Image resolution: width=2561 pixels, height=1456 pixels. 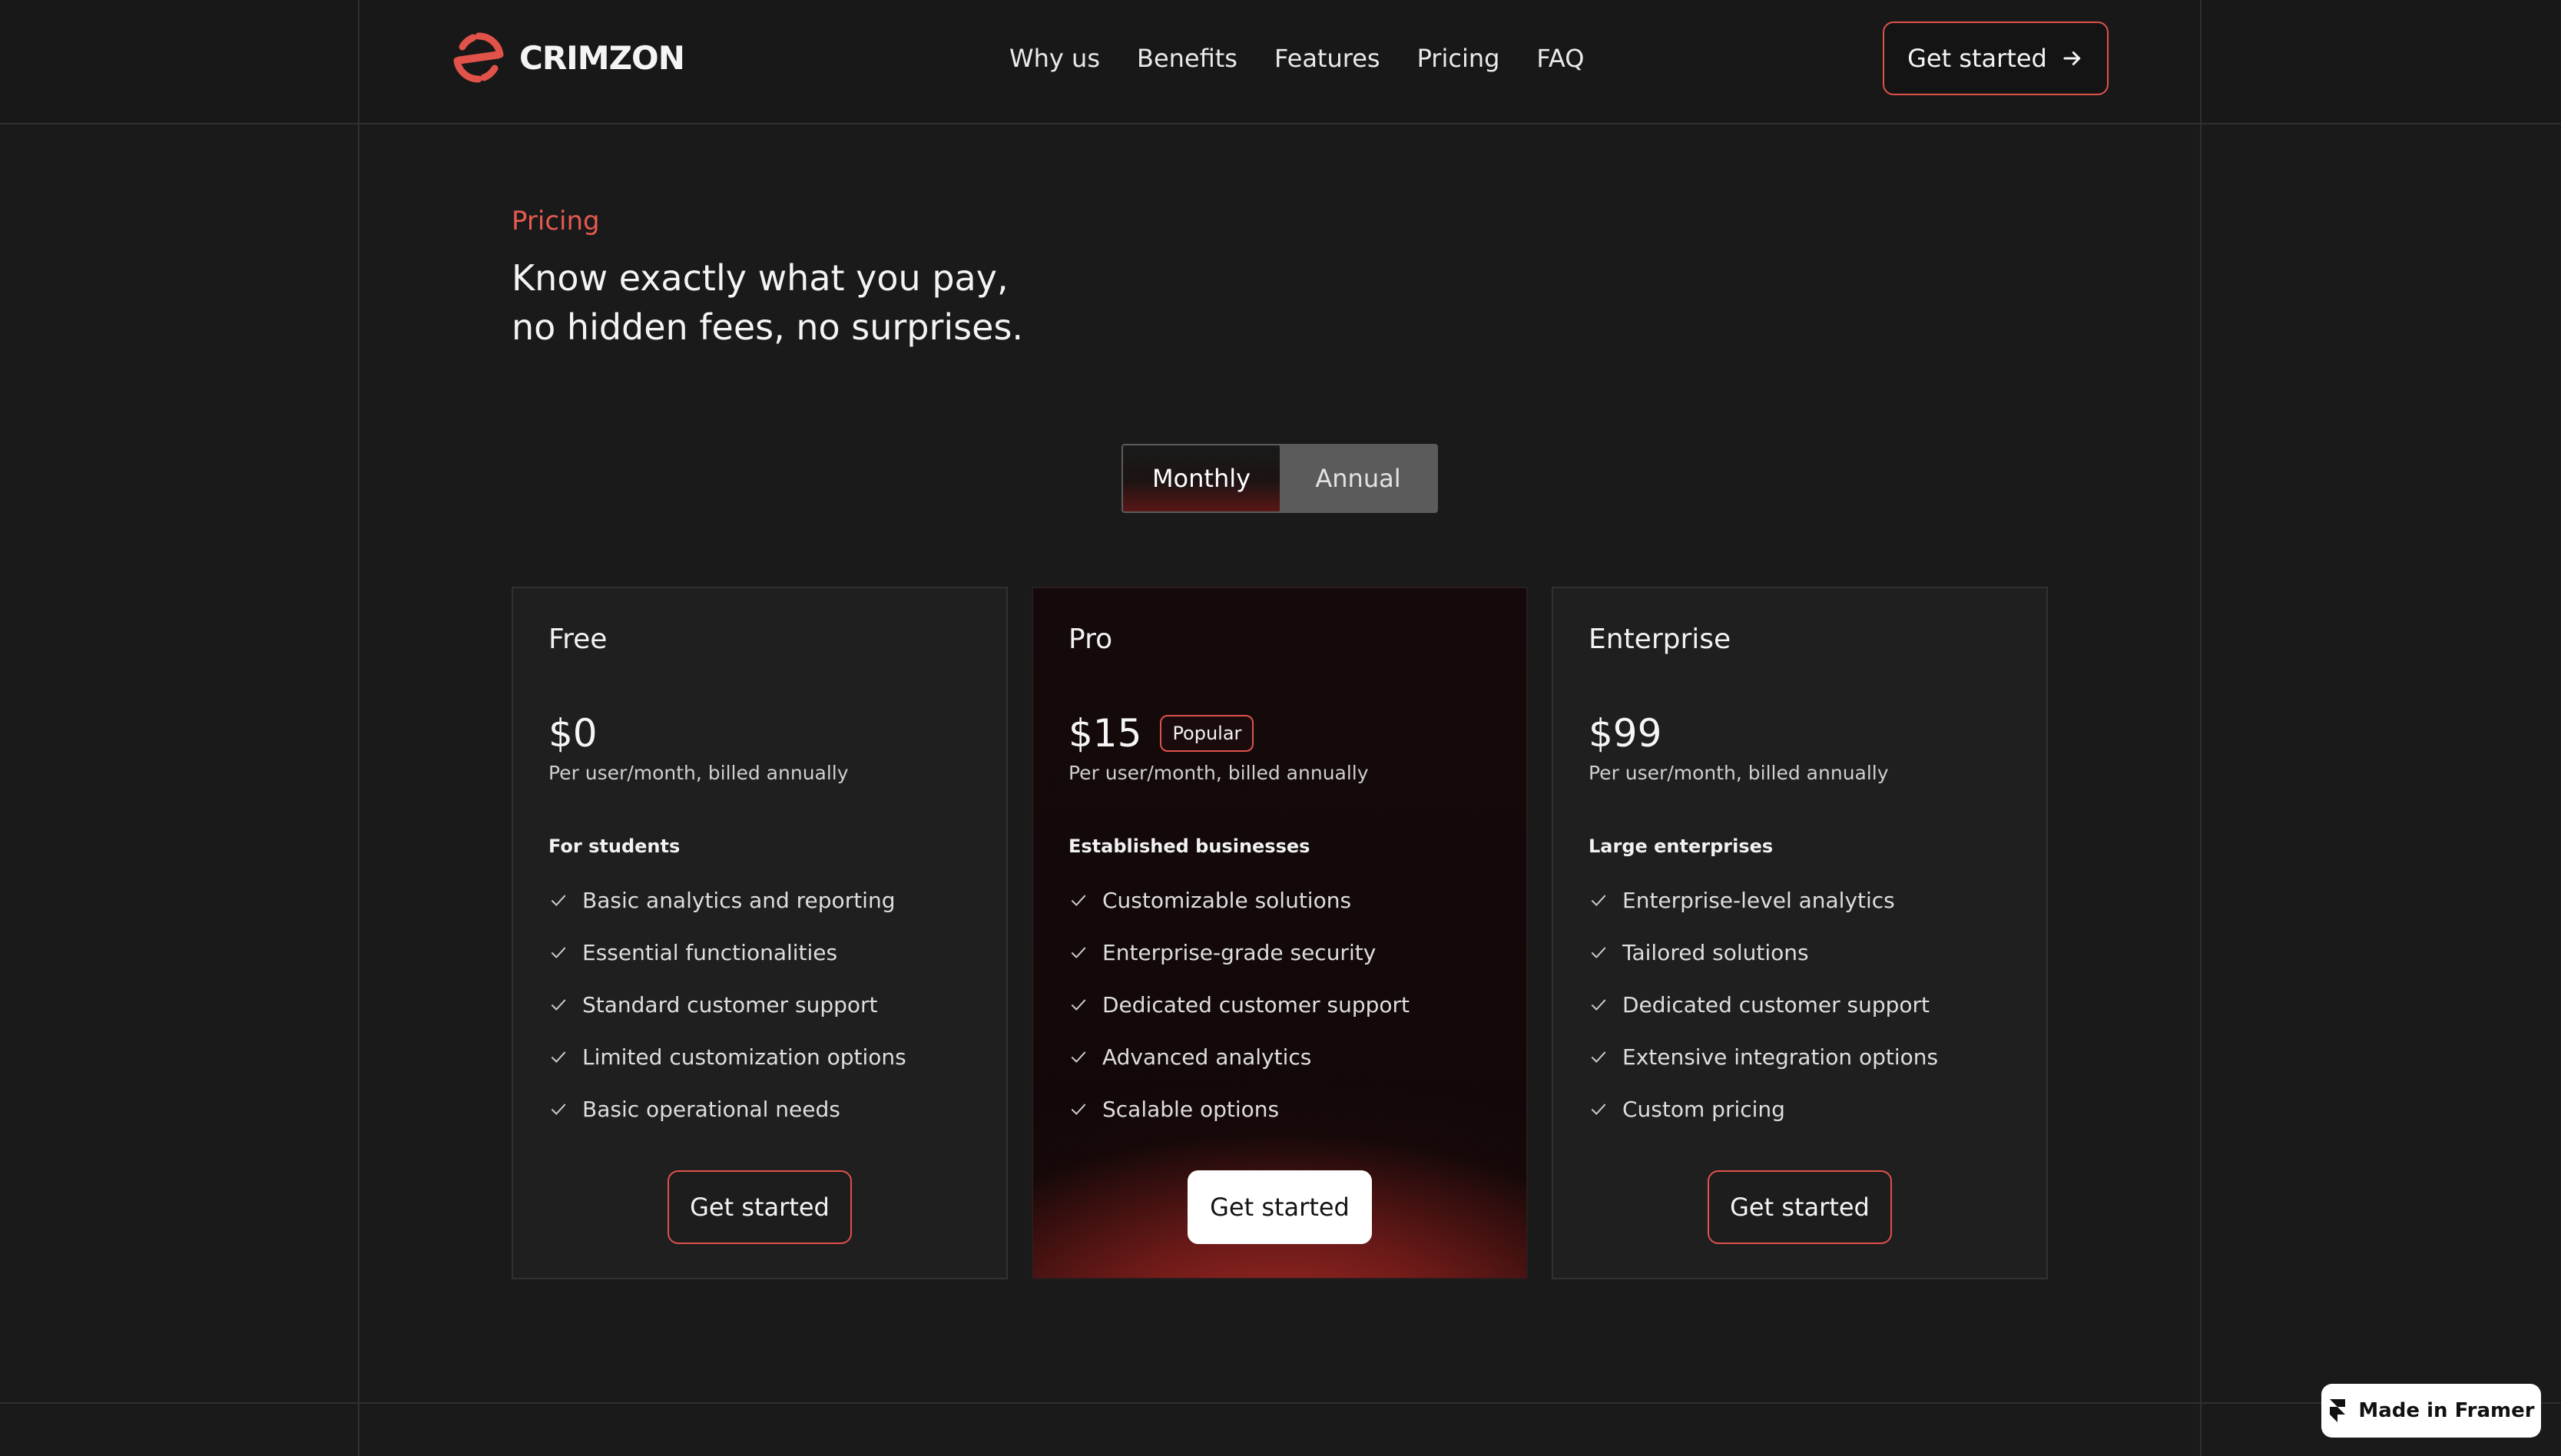 I want to click on billing-toggle: Monthly Annual, so click(x=1279, y=478).